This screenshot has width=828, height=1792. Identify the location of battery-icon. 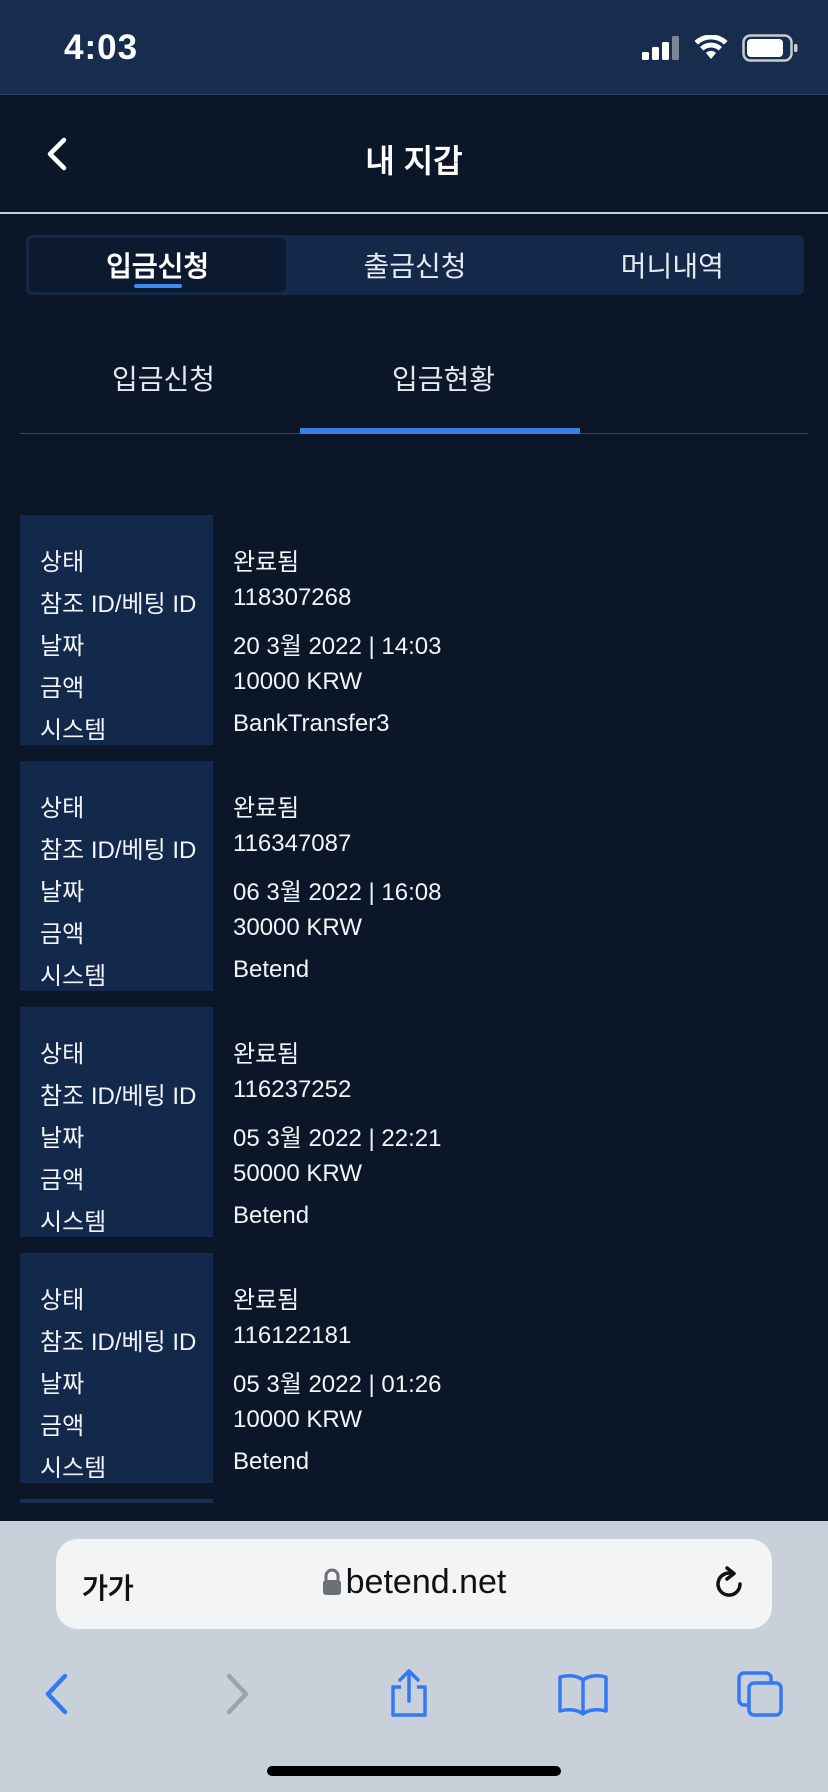
(770, 48).